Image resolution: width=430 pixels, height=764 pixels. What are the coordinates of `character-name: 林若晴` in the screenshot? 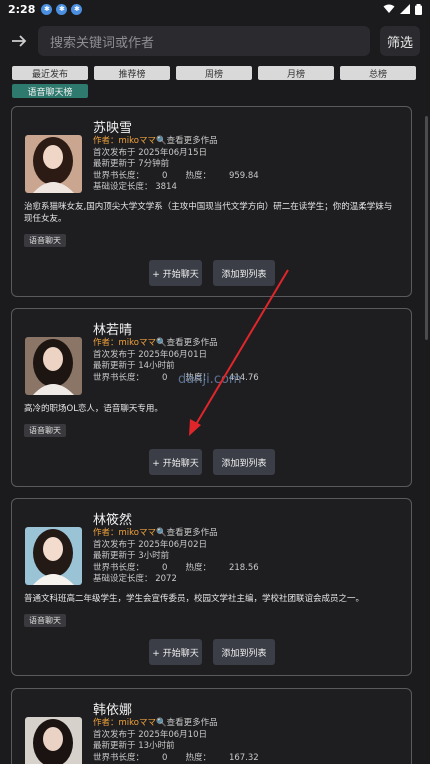 It's located at (113, 330).